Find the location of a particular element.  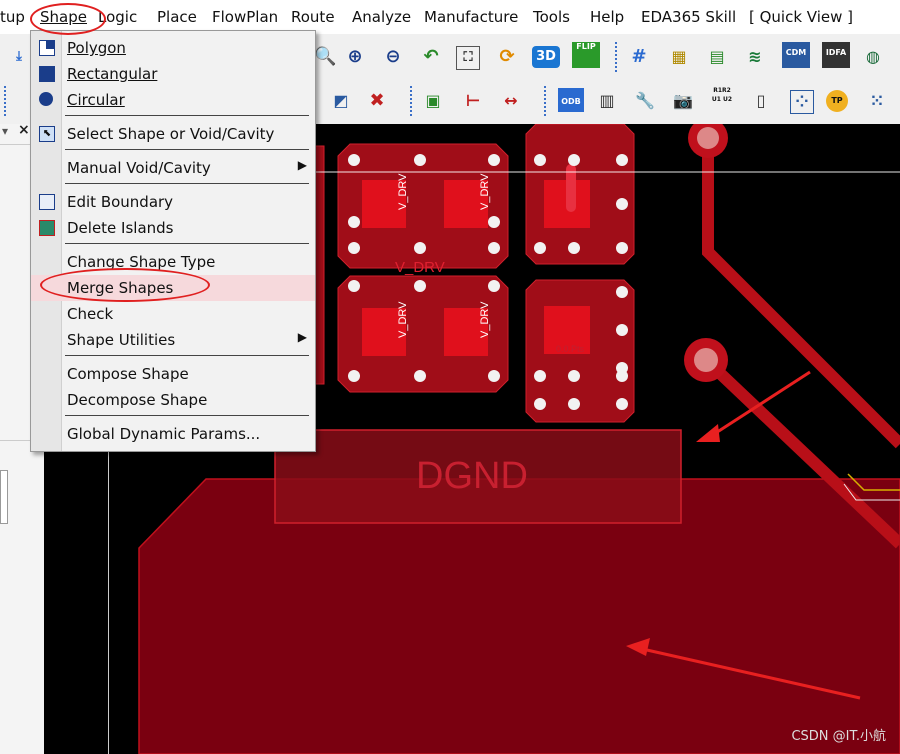

testpoint-icon: TP is located at coordinates (837, 101).